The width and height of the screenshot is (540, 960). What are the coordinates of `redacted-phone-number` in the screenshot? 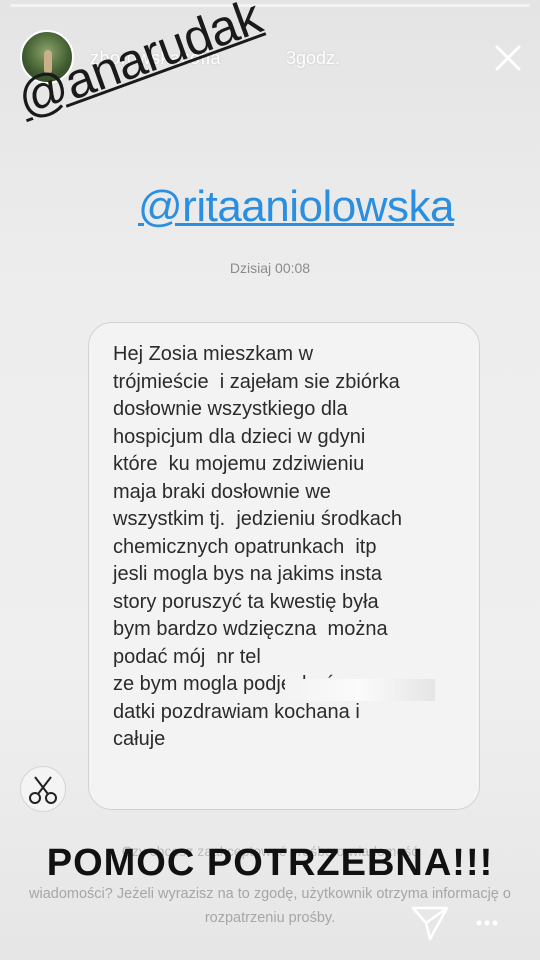 It's located at (360, 690).